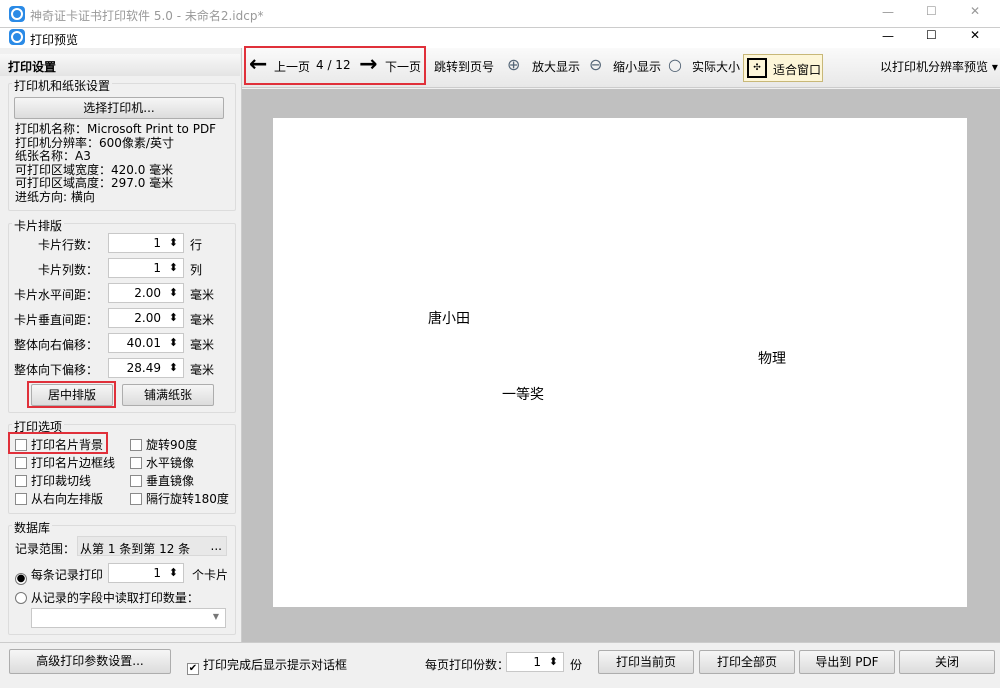  Describe the element at coordinates (595, 64) in the screenshot. I see `zoom-out-icon: ⊖` at that location.